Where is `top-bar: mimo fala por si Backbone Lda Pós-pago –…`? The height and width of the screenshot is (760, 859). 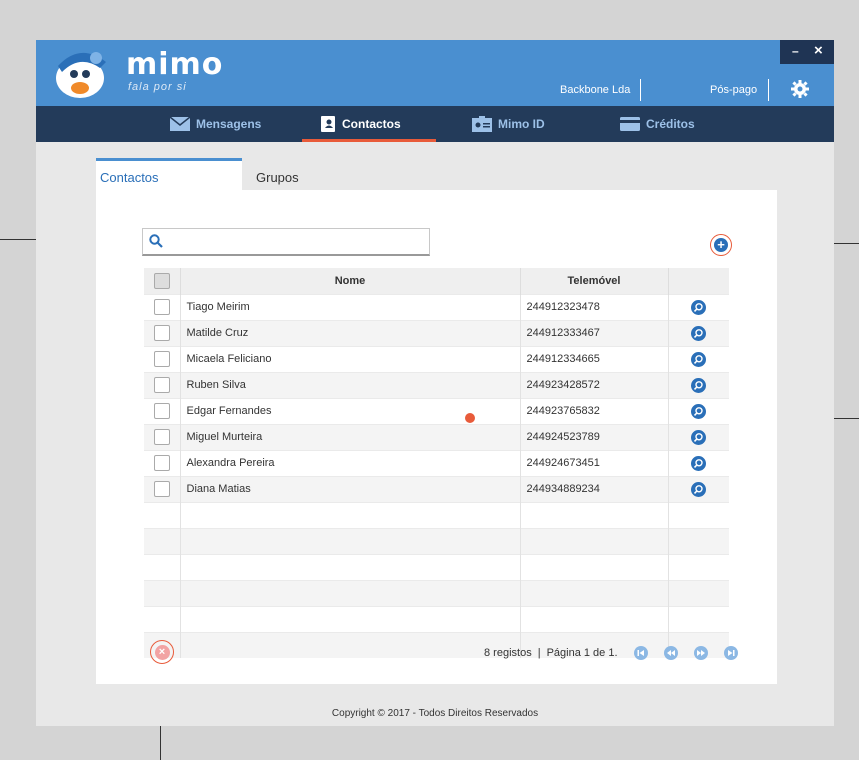 top-bar: mimo fala por si Backbone Lda Pós-pago –… is located at coordinates (435, 73).